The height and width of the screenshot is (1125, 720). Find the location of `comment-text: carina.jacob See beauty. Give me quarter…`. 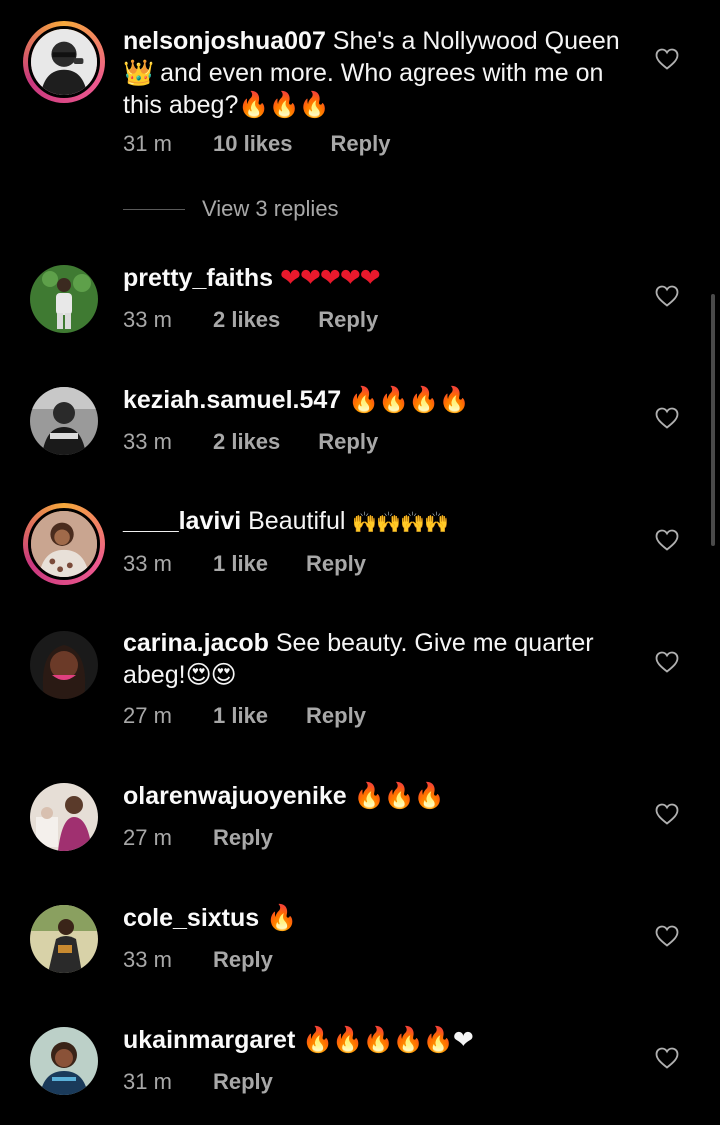

comment-text: carina.jacob See beauty. Give me quarter… is located at coordinates (358, 659).